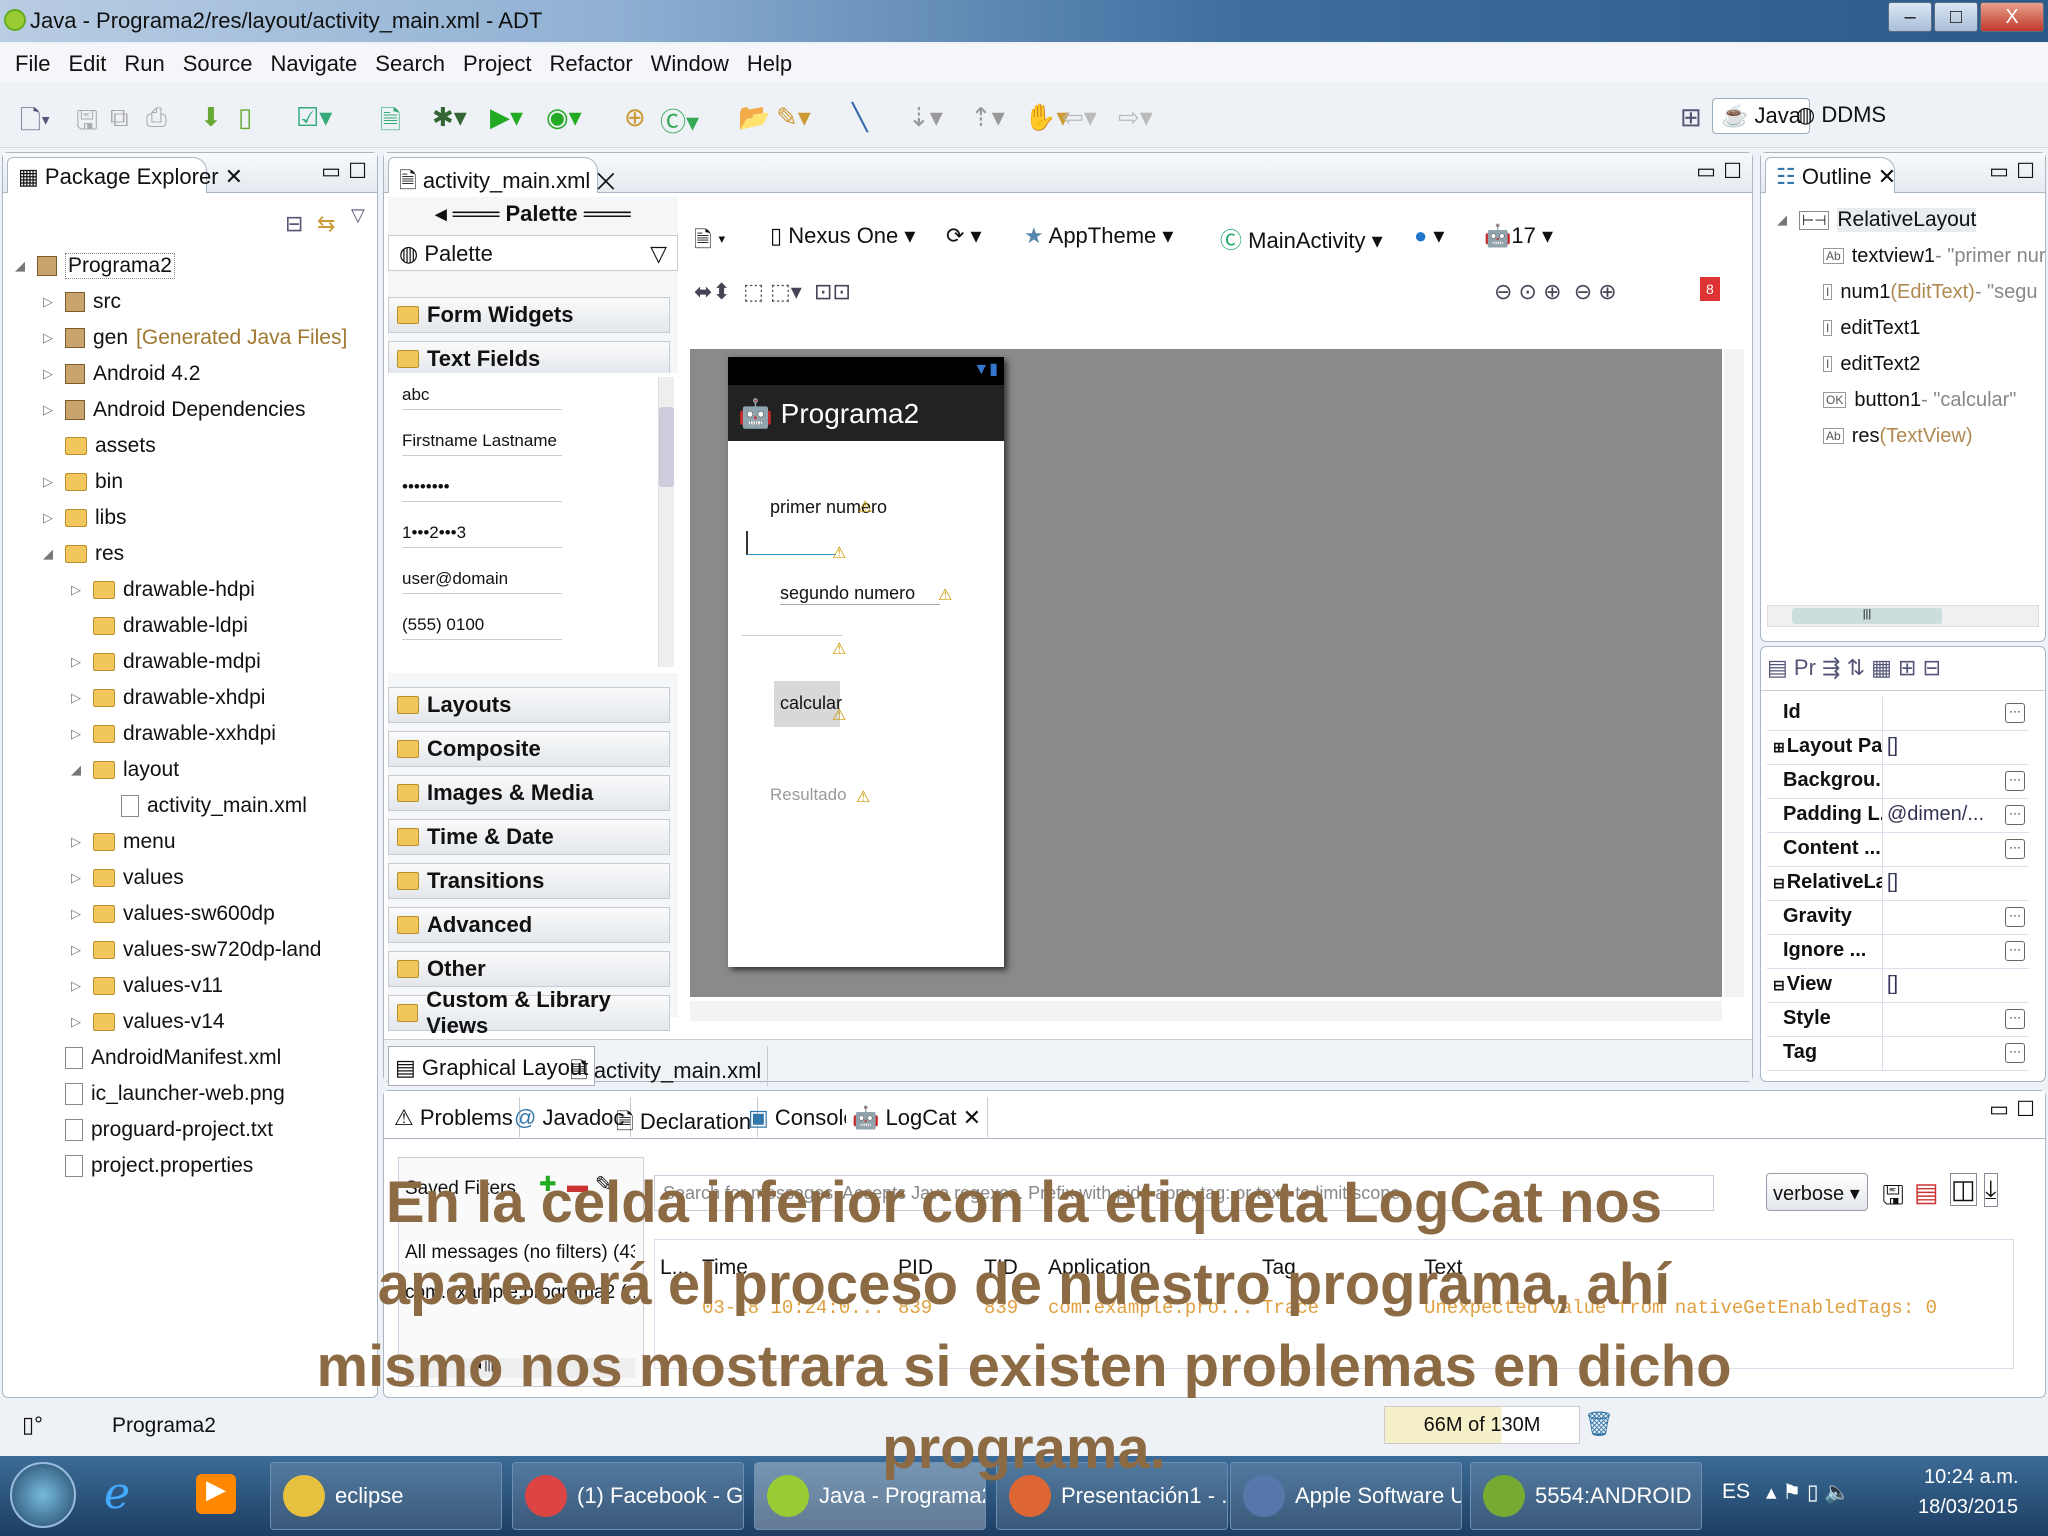 The image size is (2048, 1536). What do you see at coordinates (666, 1066) in the screenshot?
I see `tab-xml-source: 🗎 activity_main.xml` at bounding box center [666, 1066].